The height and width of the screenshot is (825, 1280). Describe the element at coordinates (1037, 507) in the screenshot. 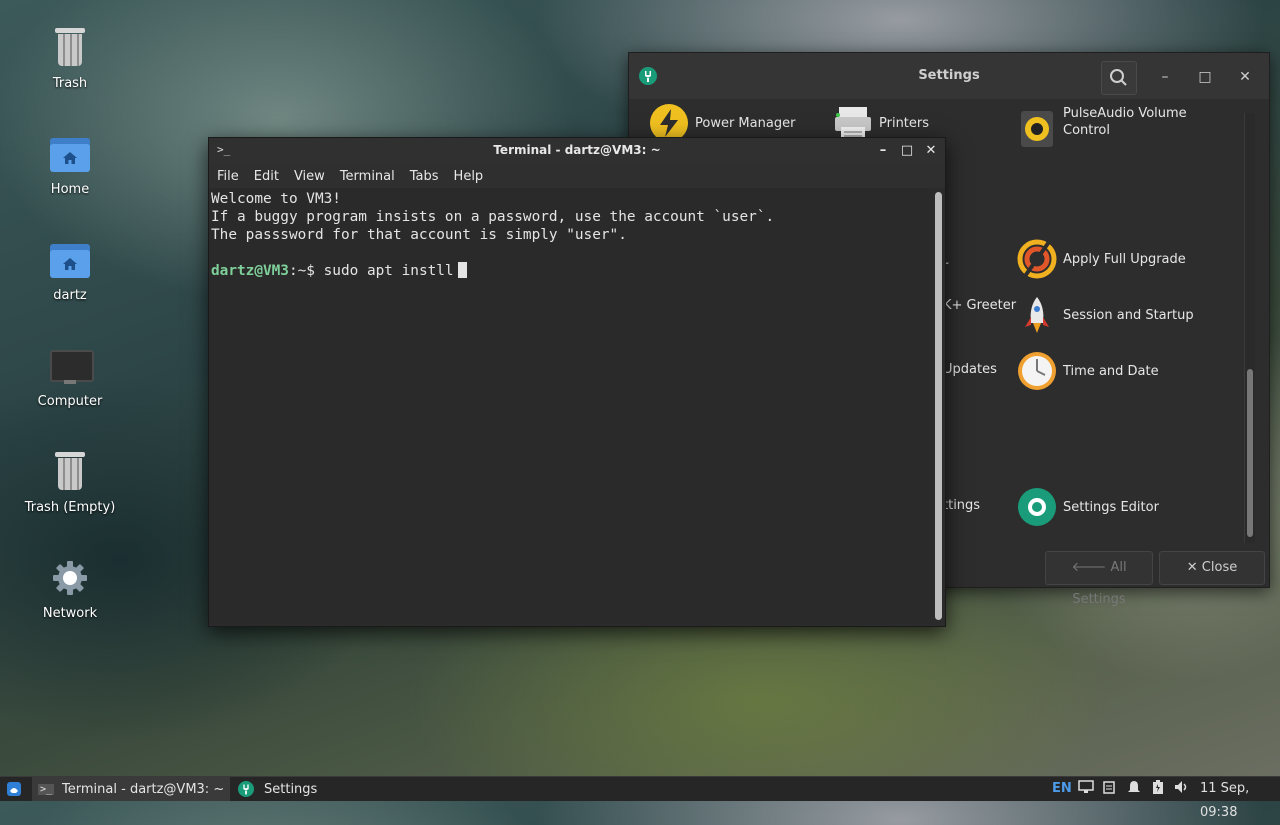

I see `gear-icon` at that location.